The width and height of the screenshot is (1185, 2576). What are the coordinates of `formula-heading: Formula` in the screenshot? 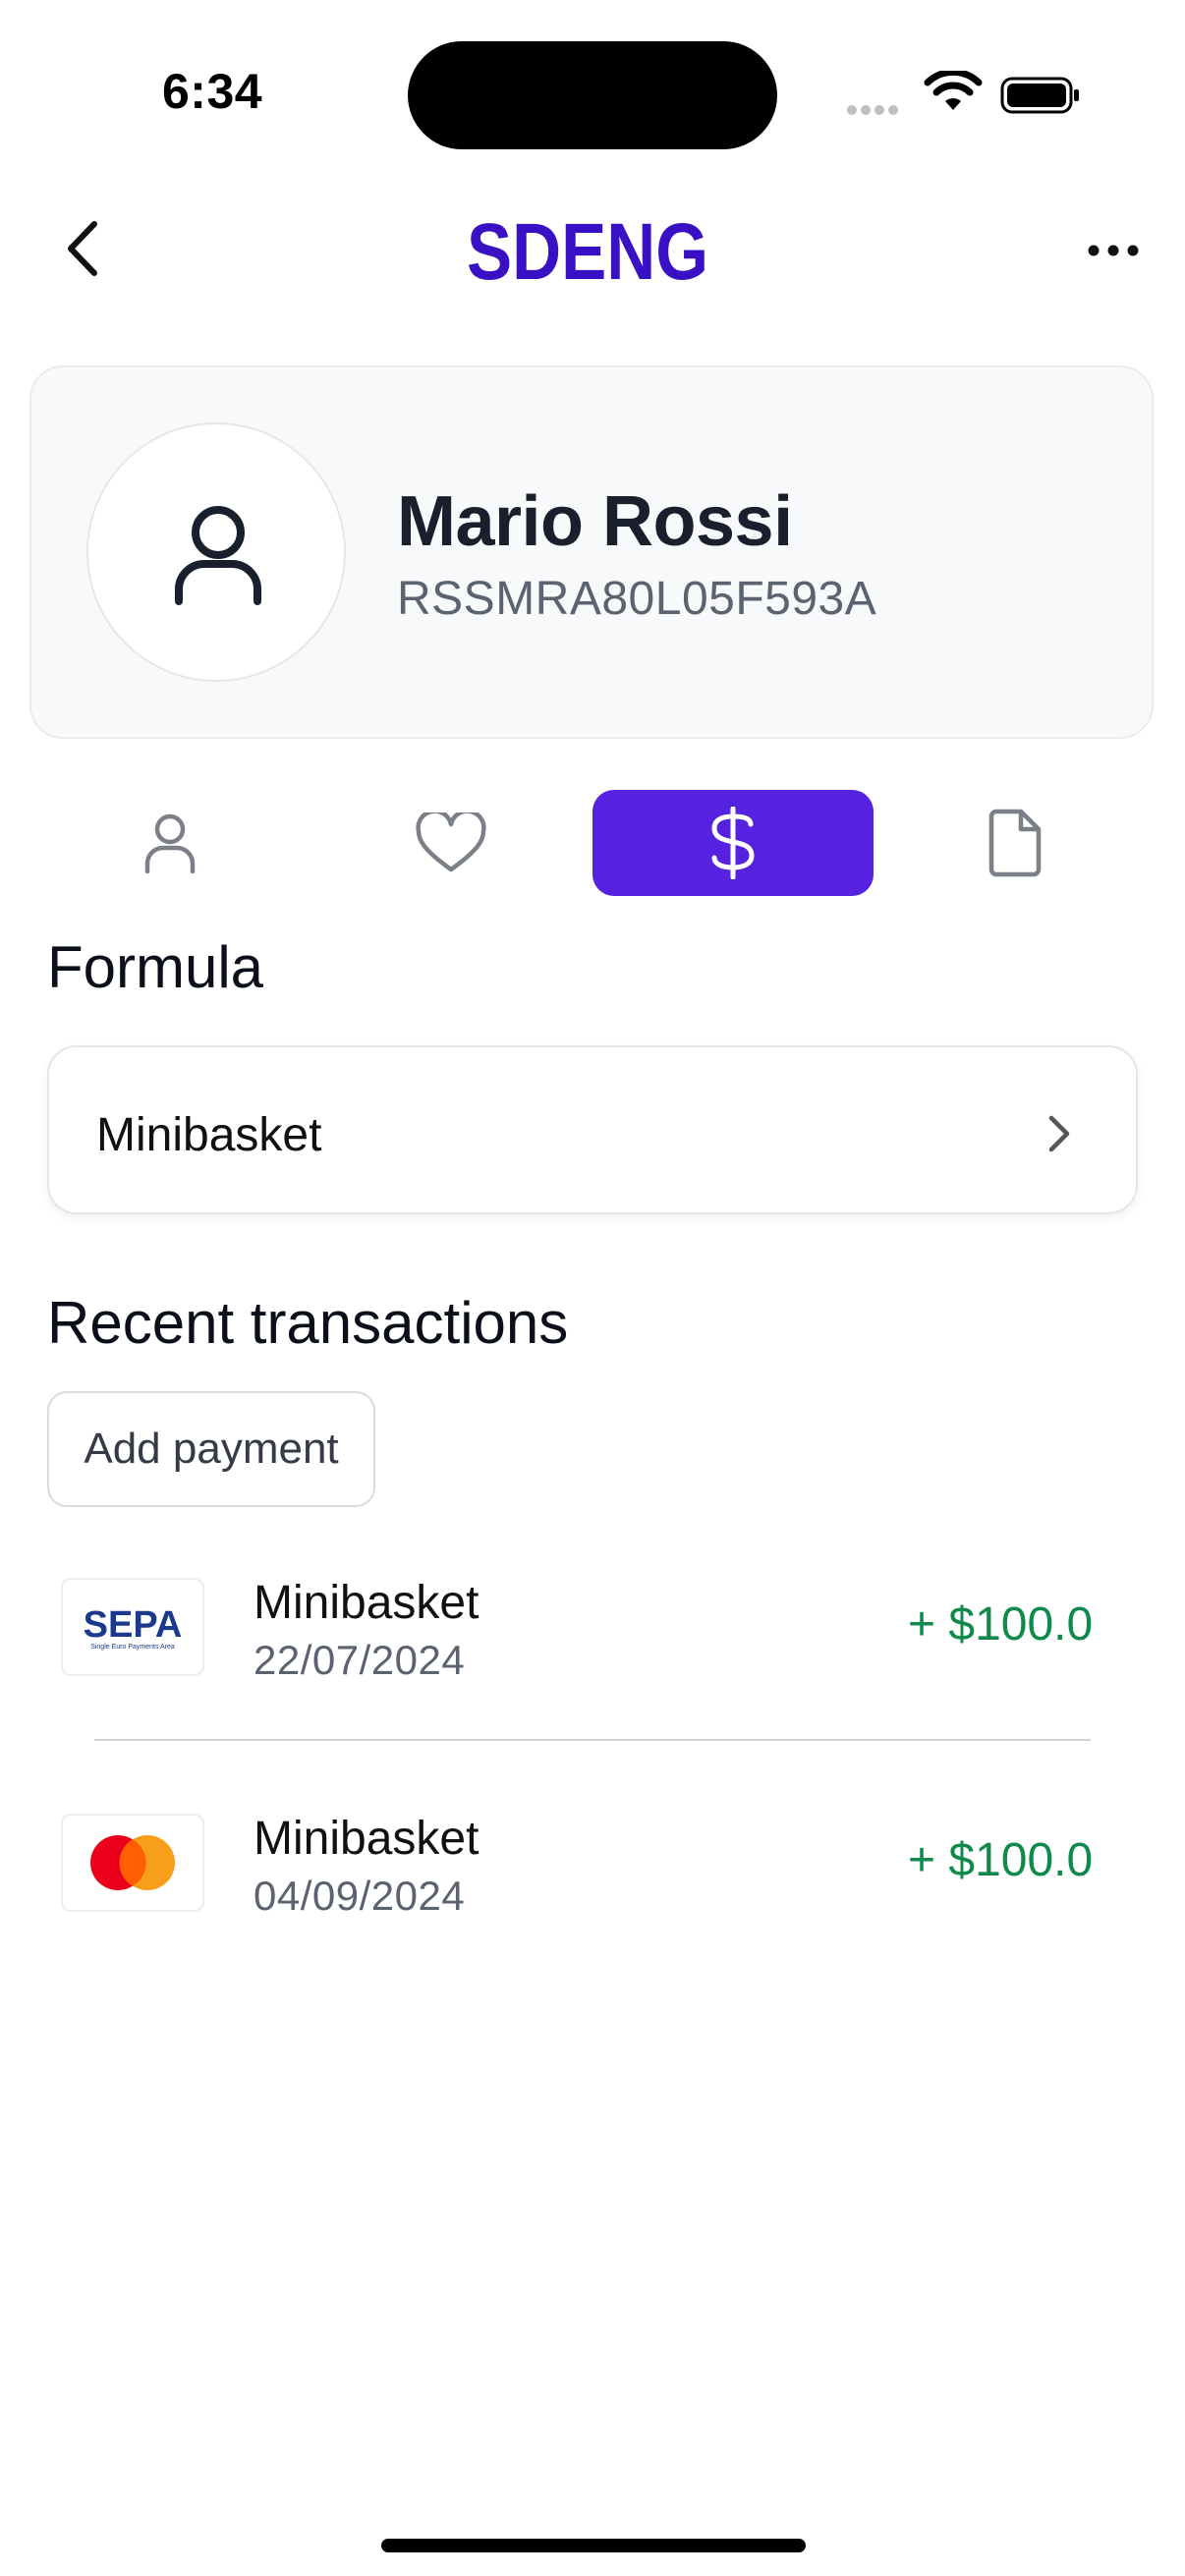 It's located at (155, 967).